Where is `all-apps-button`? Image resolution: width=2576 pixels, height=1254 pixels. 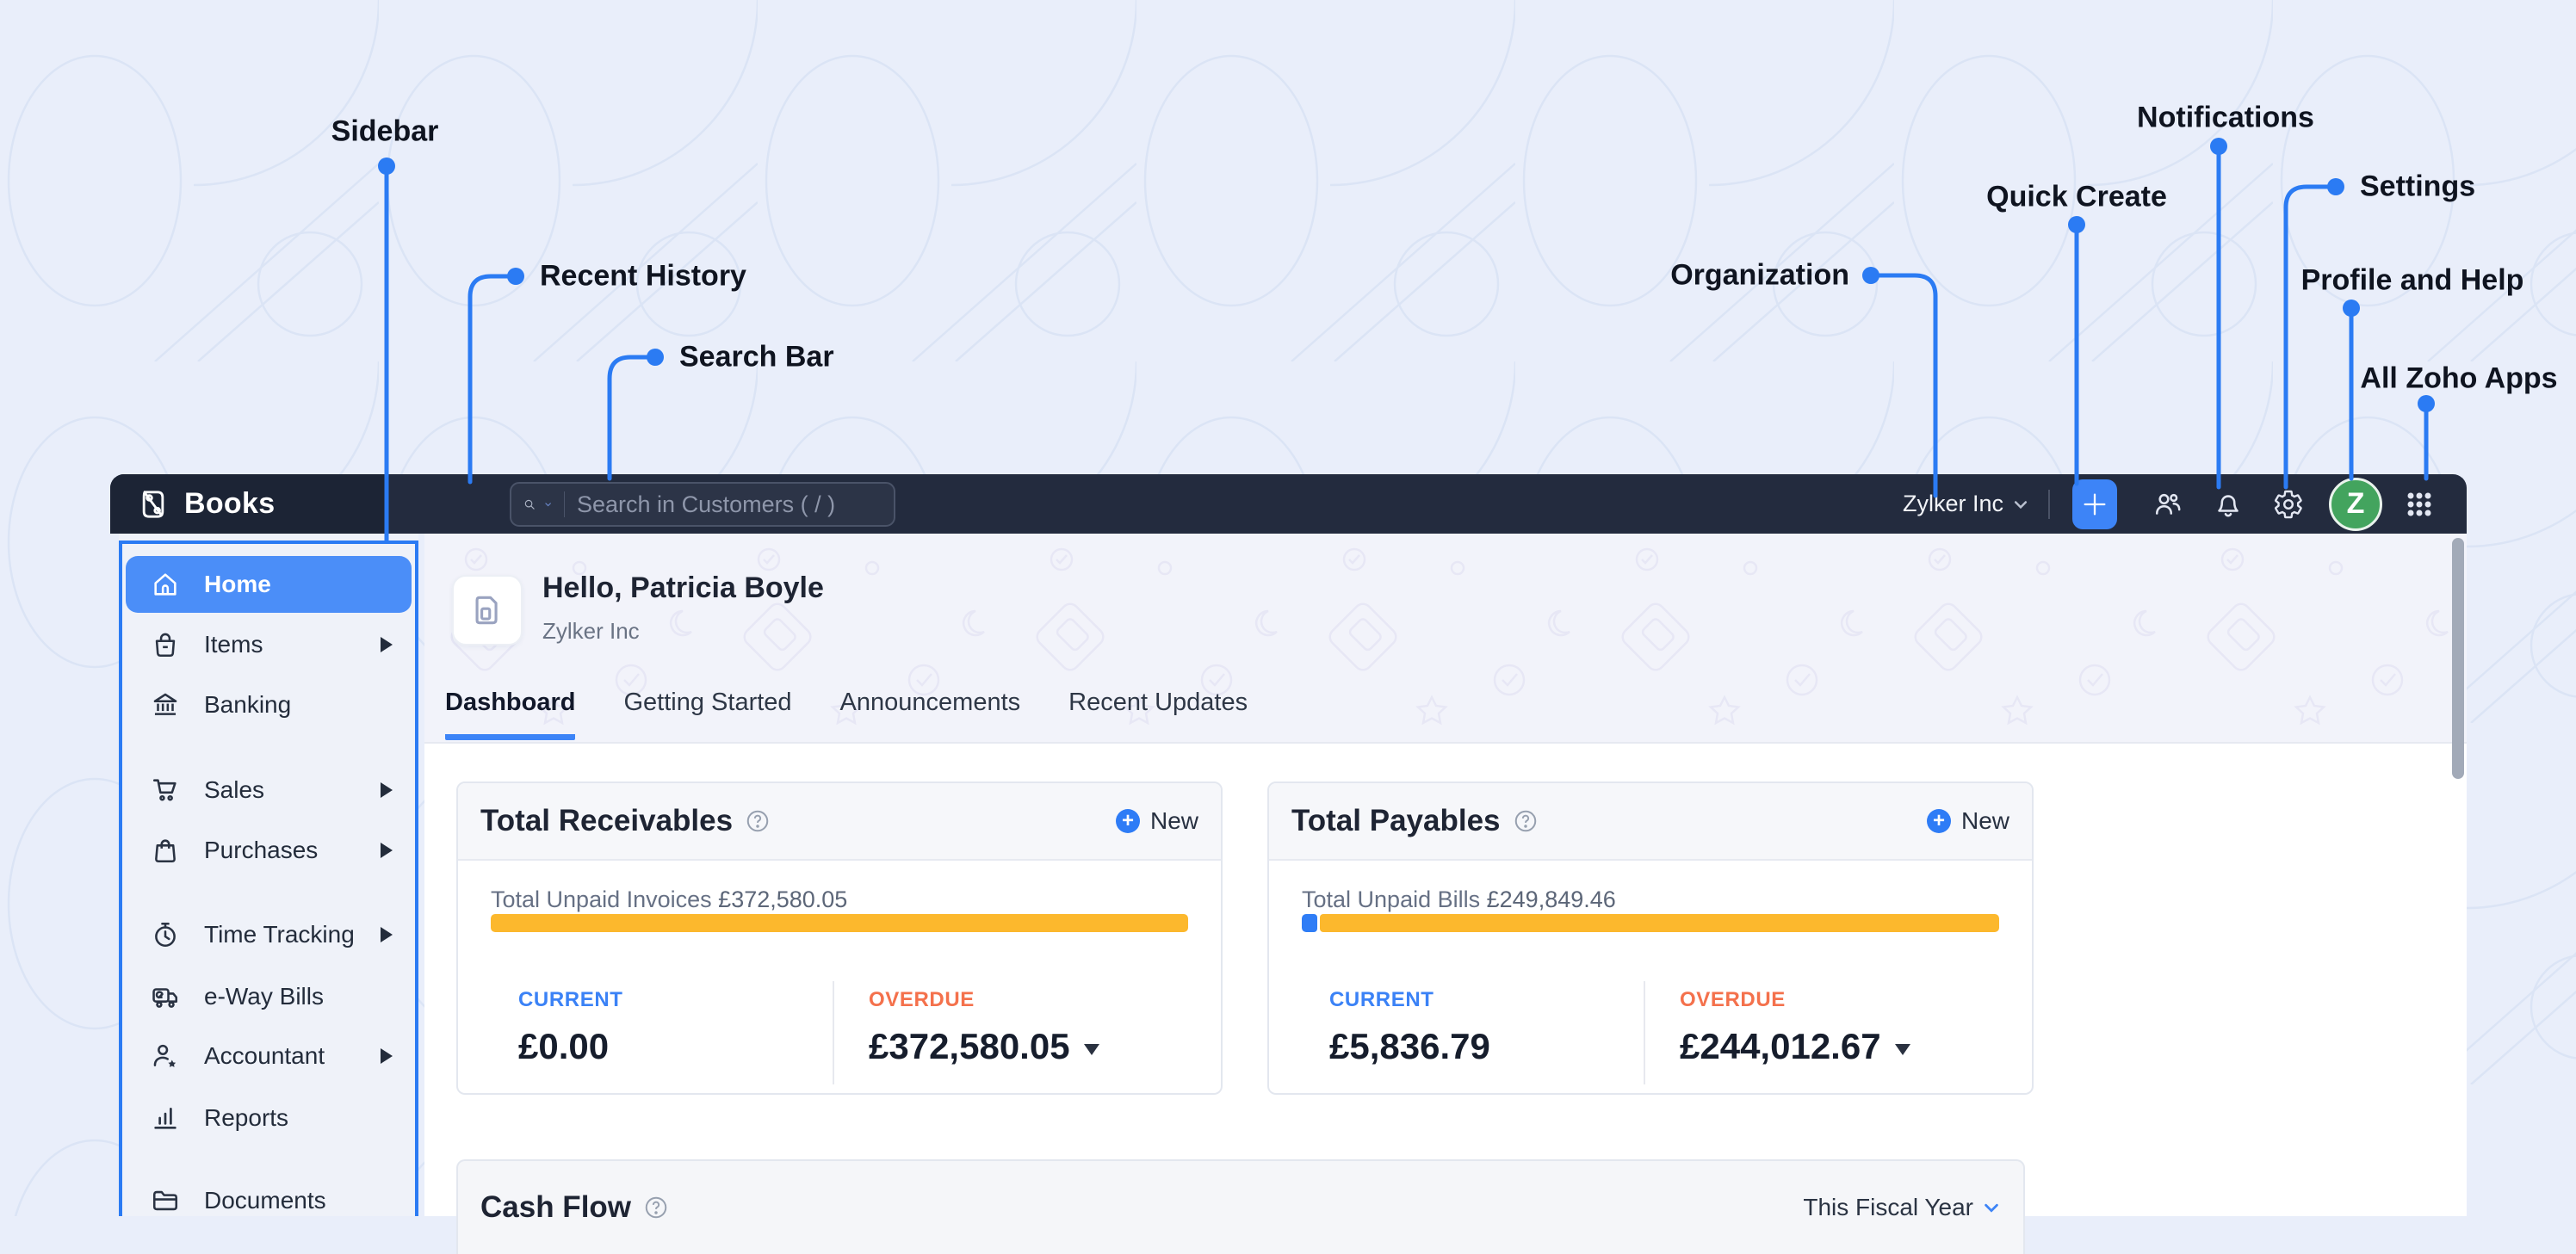
all-apps-button is located at coordinates (2419, 504).